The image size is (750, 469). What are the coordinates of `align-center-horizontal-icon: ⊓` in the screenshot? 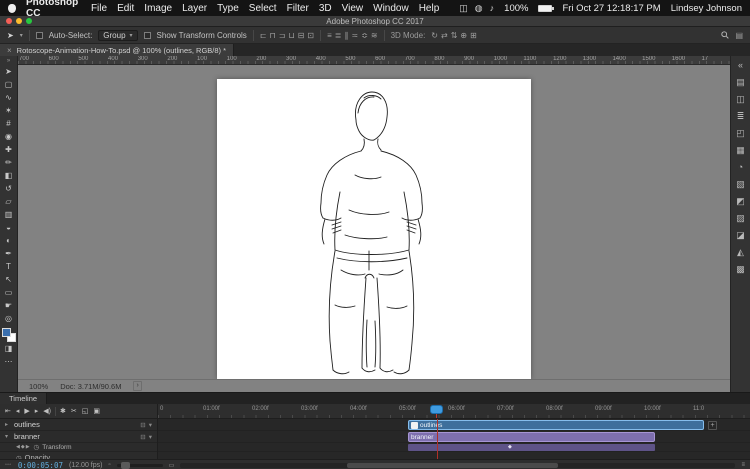 It's located at (273, 35).